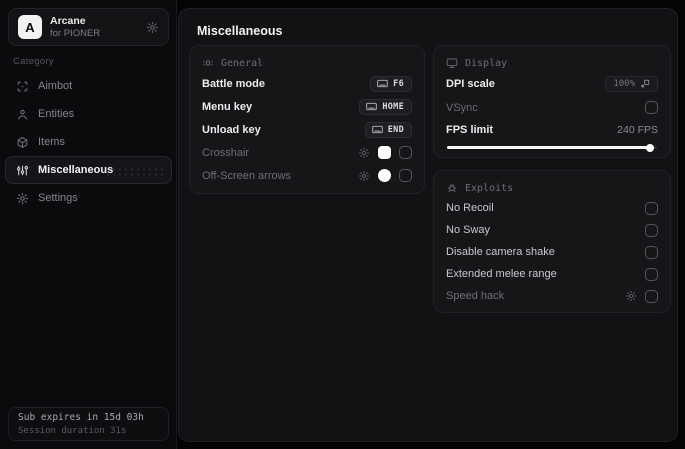 Image resolution: width=685 pixels, height=449 pixels. I want to click on sidebar-item-entities: Entities, so click(88, 114).